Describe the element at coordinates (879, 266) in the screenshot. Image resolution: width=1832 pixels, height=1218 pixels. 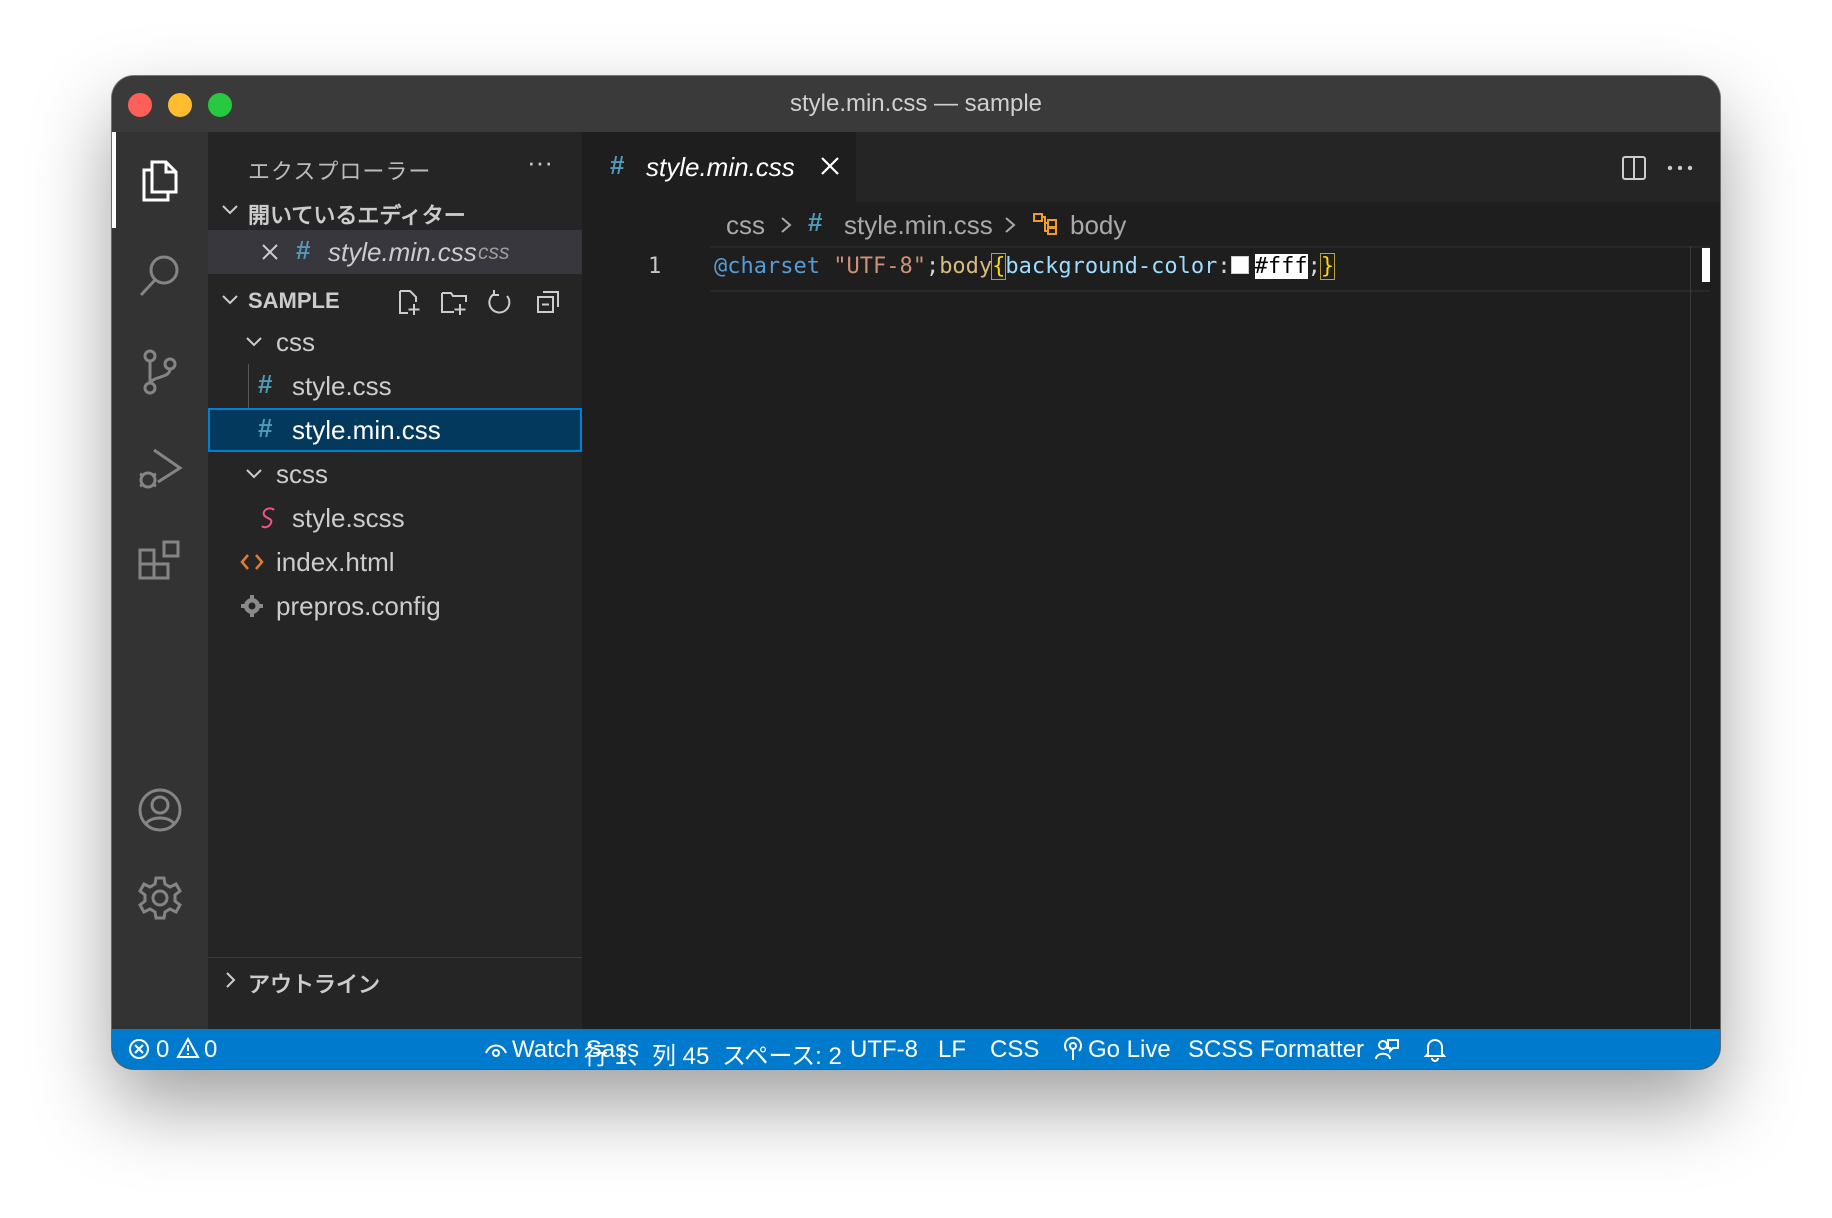
I see `code-token: "UTF-8"` at that location.